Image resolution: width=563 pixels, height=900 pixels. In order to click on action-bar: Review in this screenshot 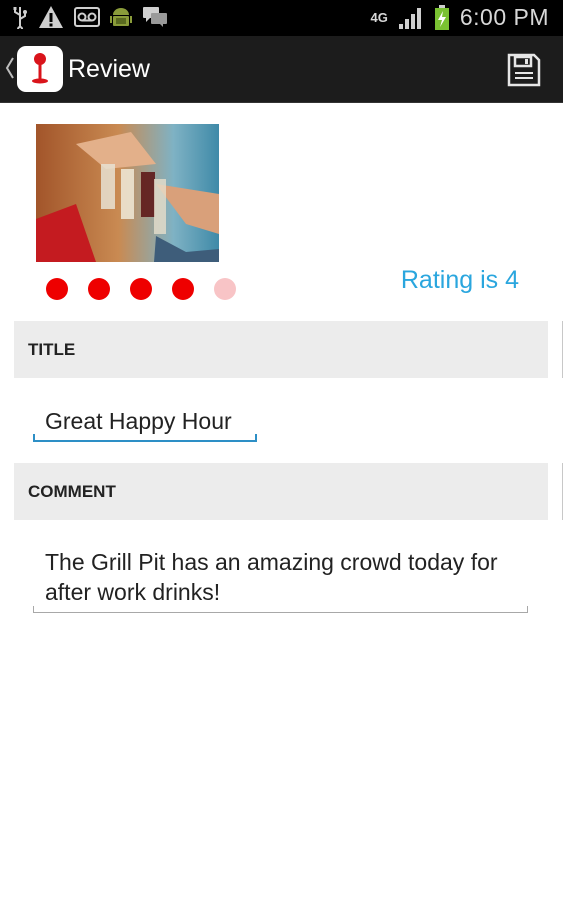, I will do `click(281, 69)`.